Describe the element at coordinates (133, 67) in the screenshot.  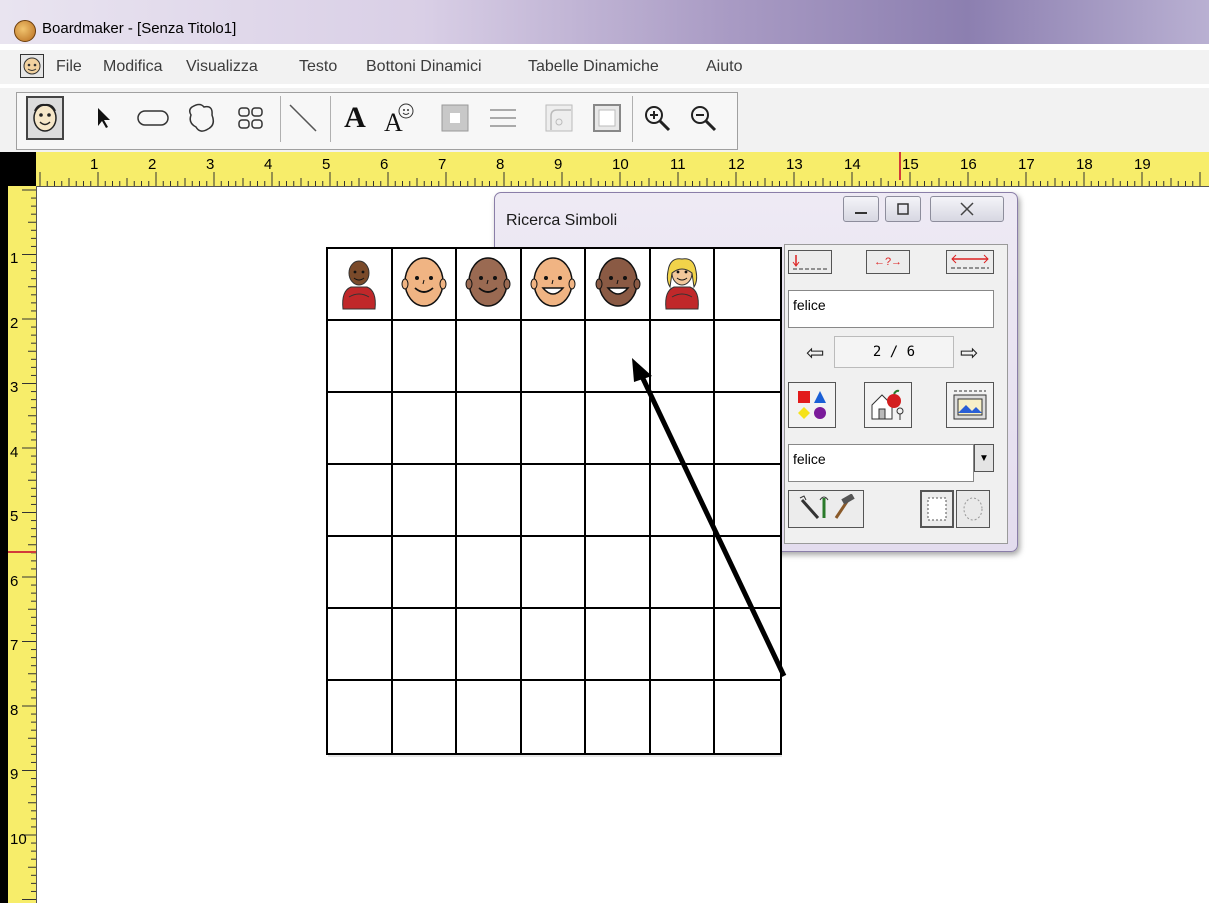
I see `menu-modifica: Modifica` at that location.